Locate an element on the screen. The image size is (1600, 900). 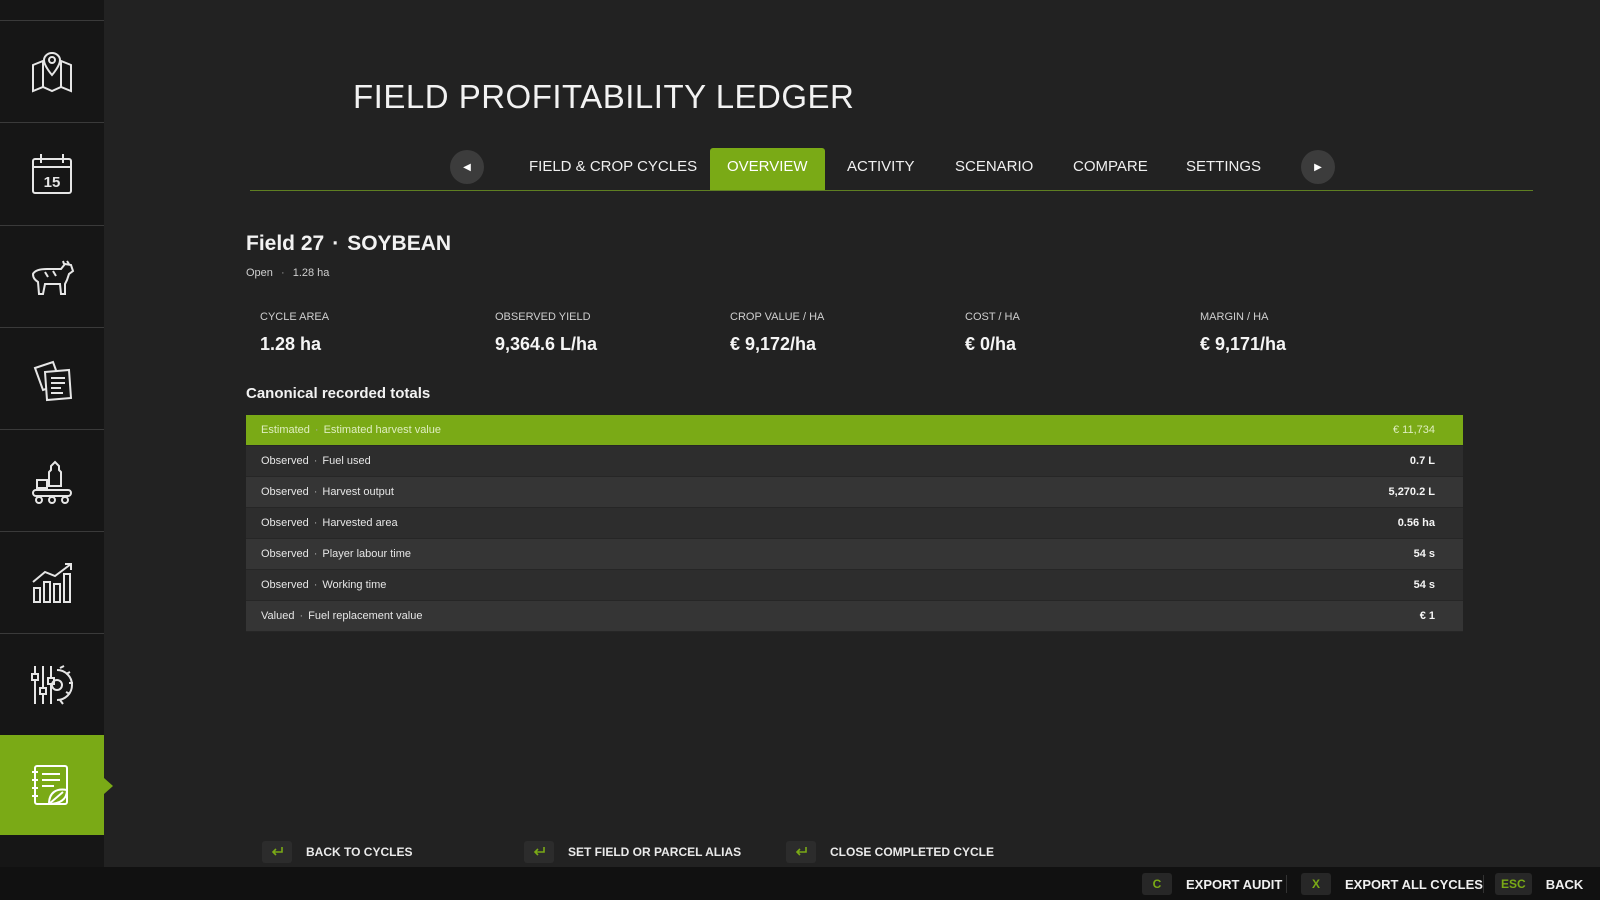
stat-crop-value: CROP VALUE / HA € 9,172/ha is located at coordinates (777, 333).